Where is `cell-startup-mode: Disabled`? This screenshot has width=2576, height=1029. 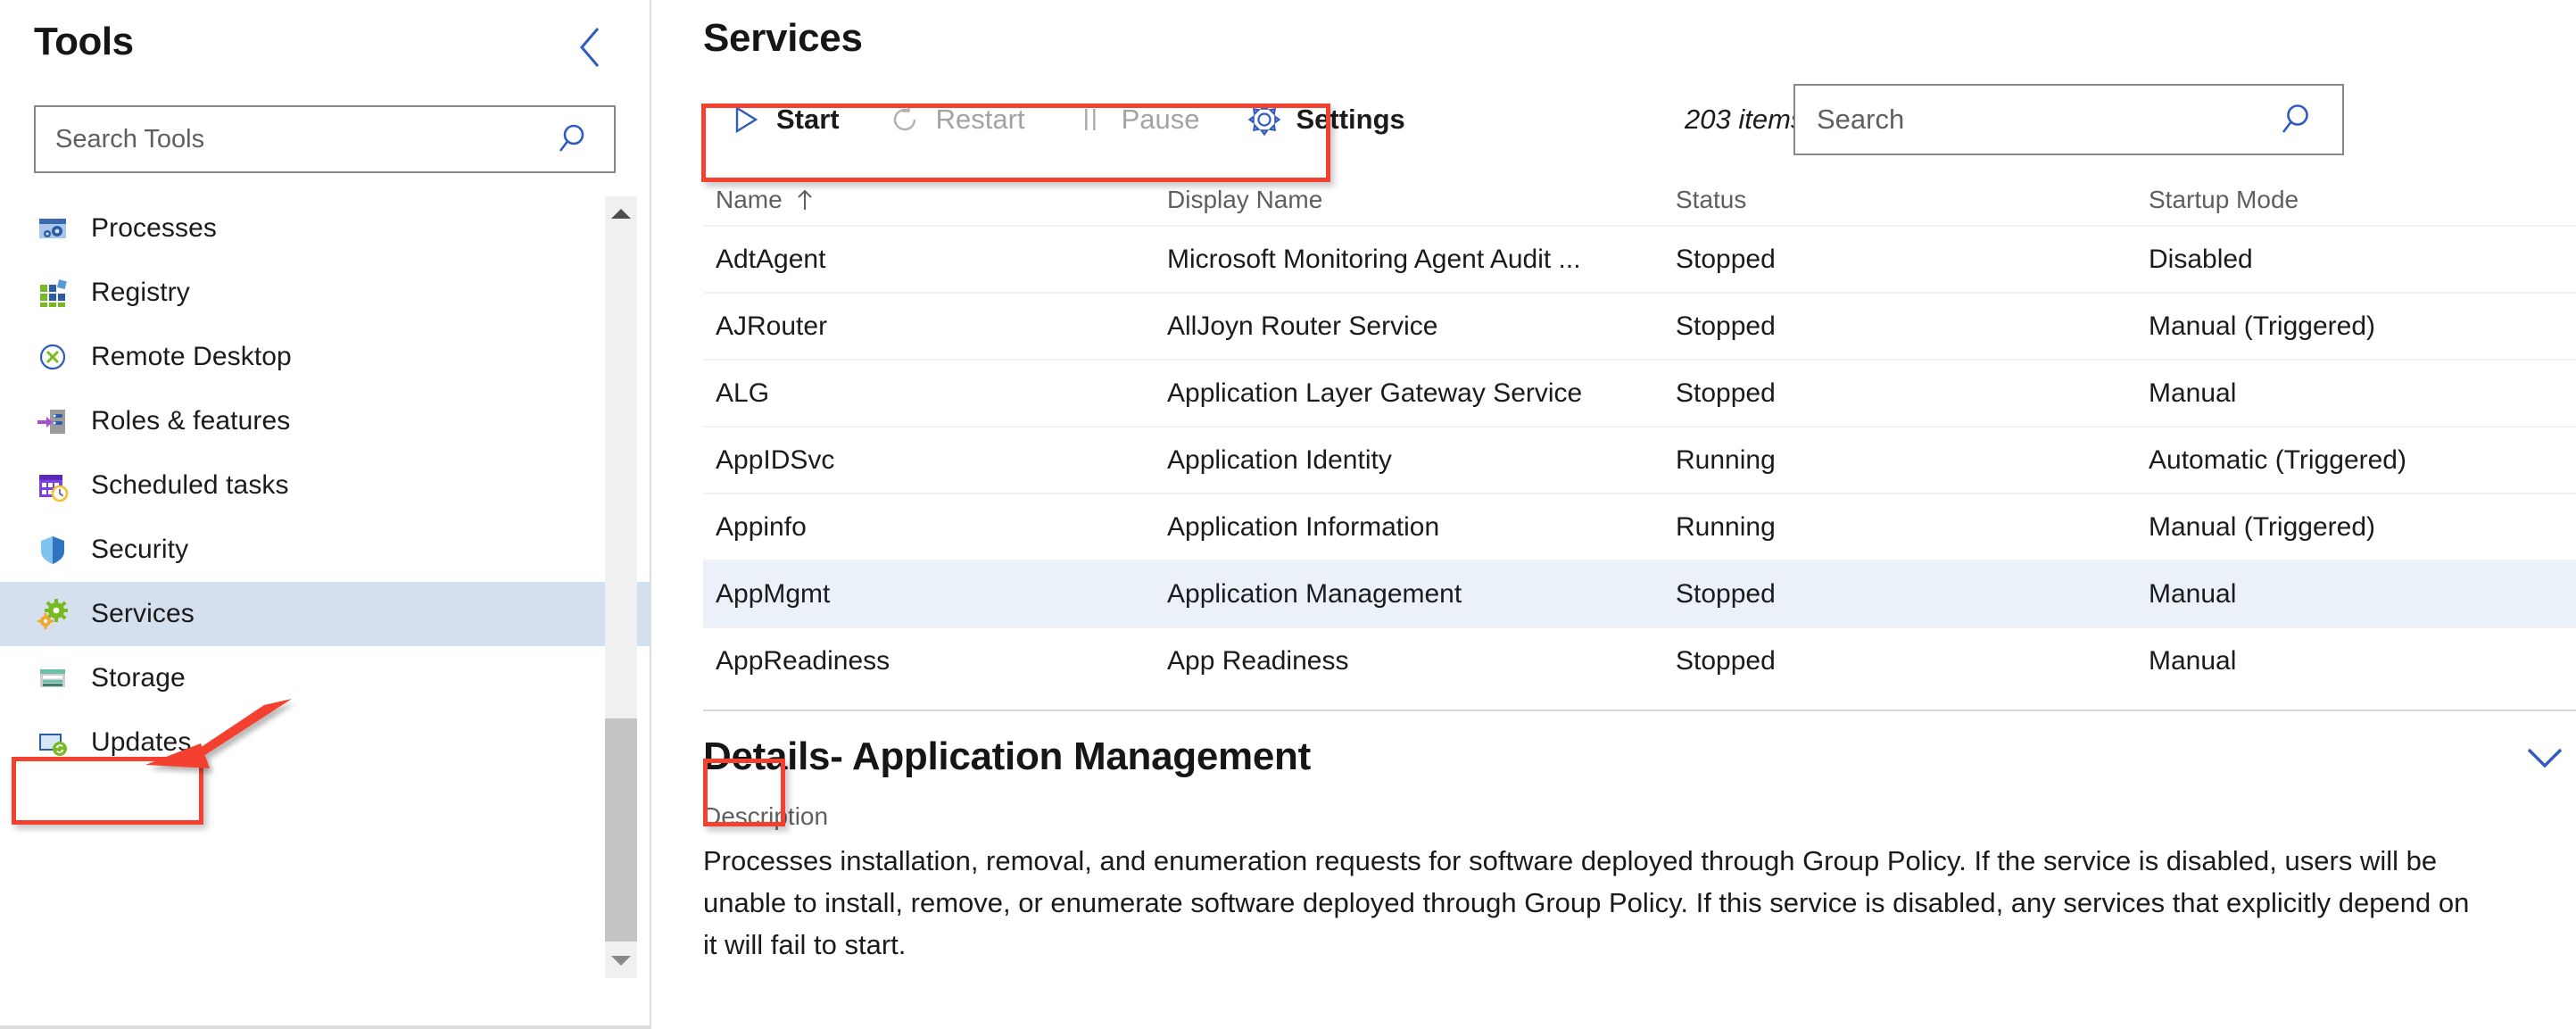 cell-startup-mode: Disabled is located at coordinates (2201, 259).